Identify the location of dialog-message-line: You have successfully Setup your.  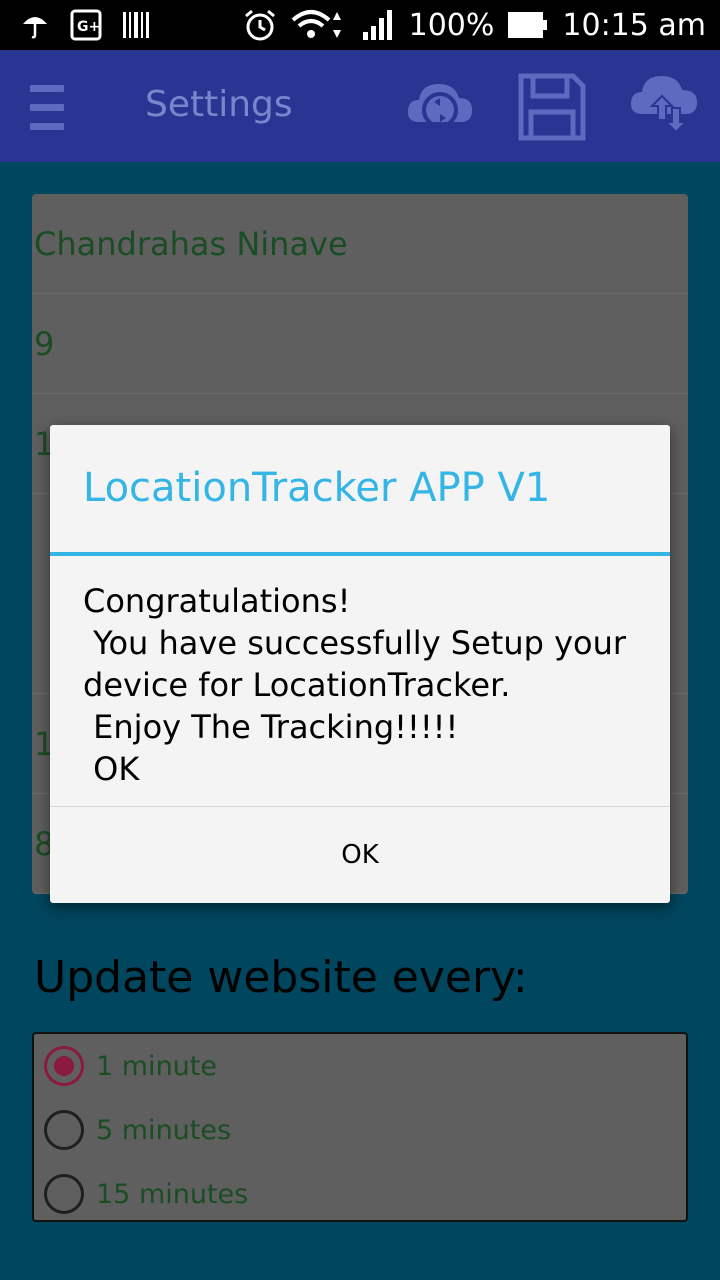
(355, 643).